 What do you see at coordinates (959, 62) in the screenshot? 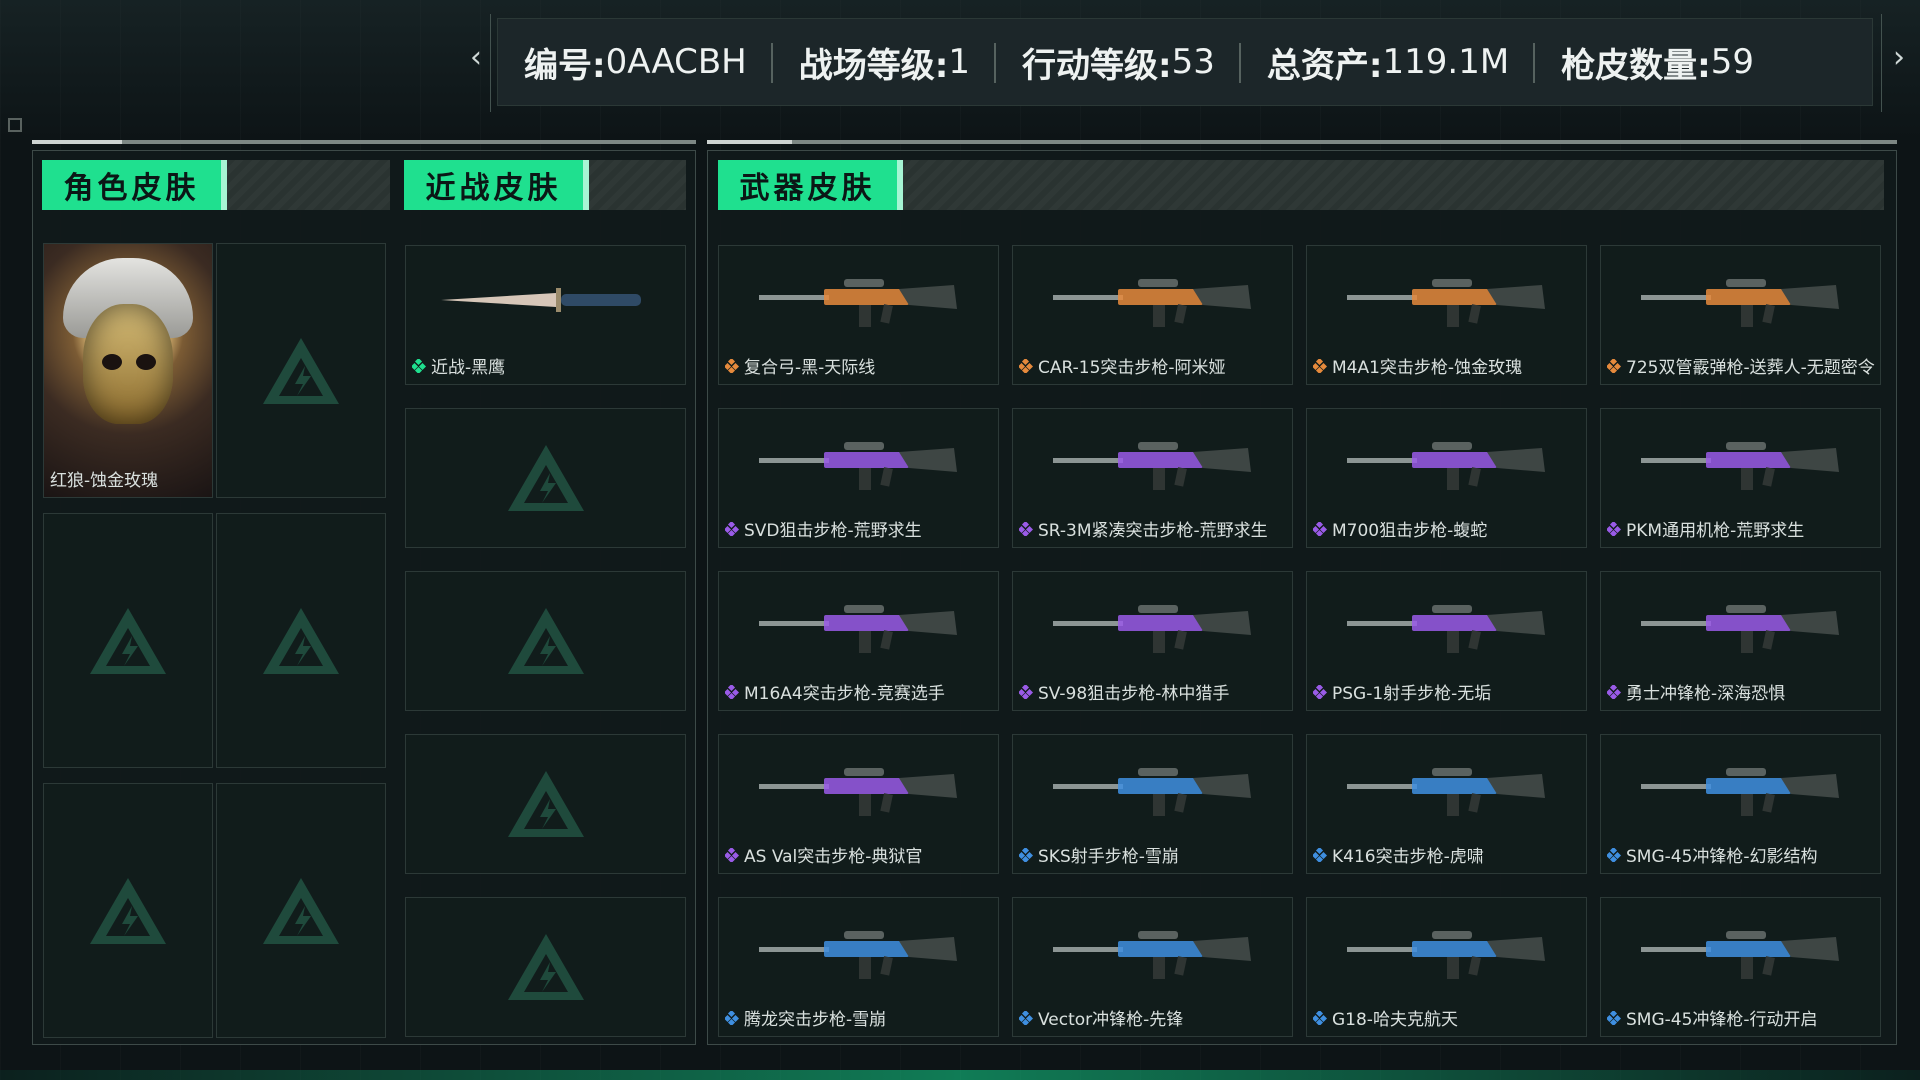
I see `stat-value: 1` at bounding box center [959, 62].